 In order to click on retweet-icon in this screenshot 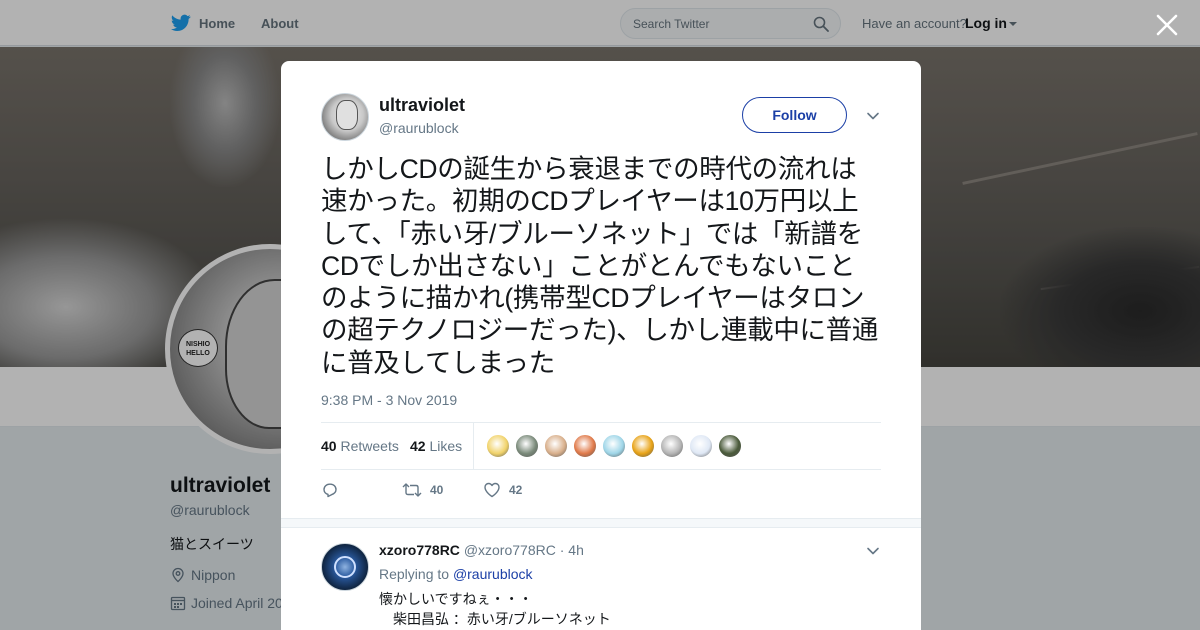, I will do `click(412, 490)`.